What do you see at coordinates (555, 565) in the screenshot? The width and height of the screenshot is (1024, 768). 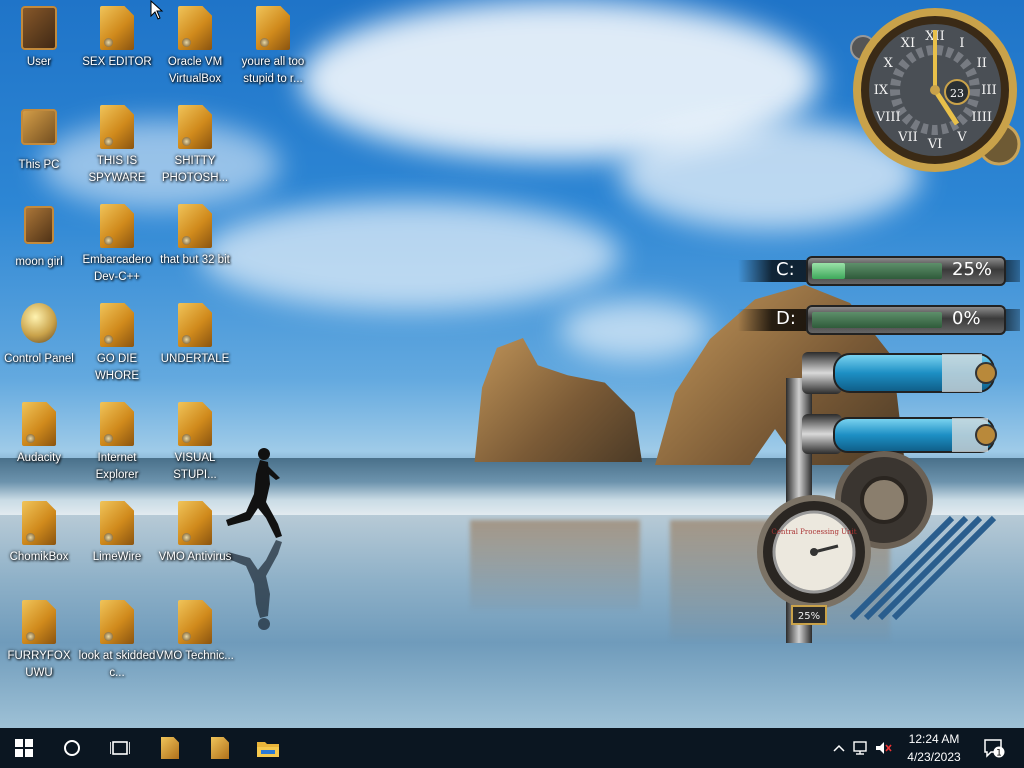 I see `wallpaper-reflection` at bounding box center [555, 565].